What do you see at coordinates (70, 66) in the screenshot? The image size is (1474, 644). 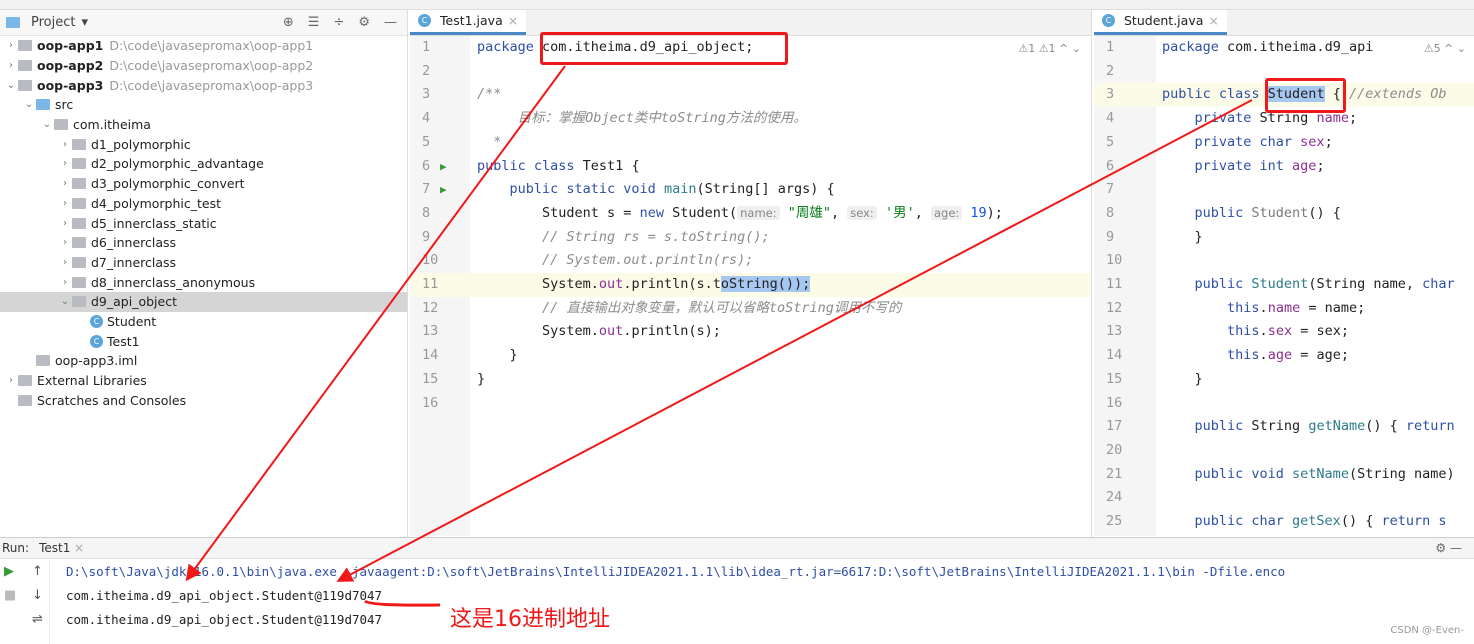 I see `tree-item-label: oop-app2` at bounding box center [70, 66].